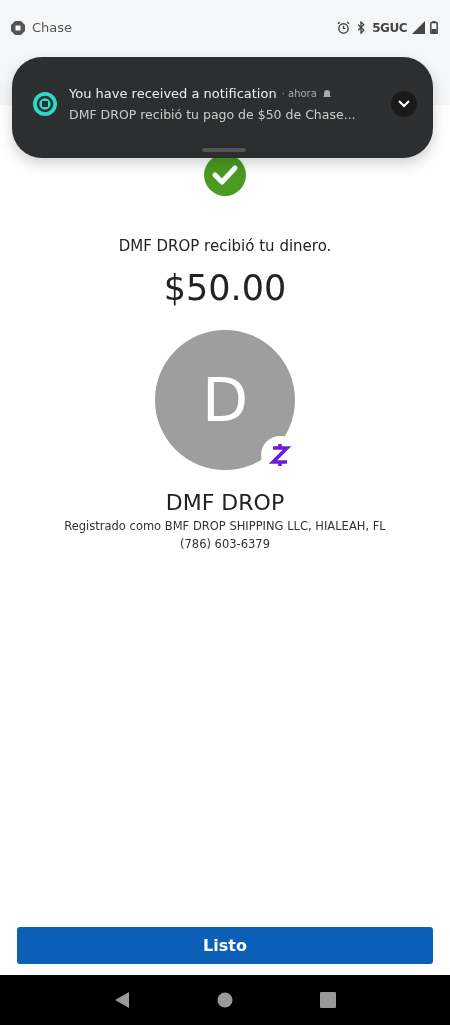 This screenshot has width=450, height=1025. Describe the element at coordinates (225, 400) in the screenshot. I see `avatar-initial: D` at that location.